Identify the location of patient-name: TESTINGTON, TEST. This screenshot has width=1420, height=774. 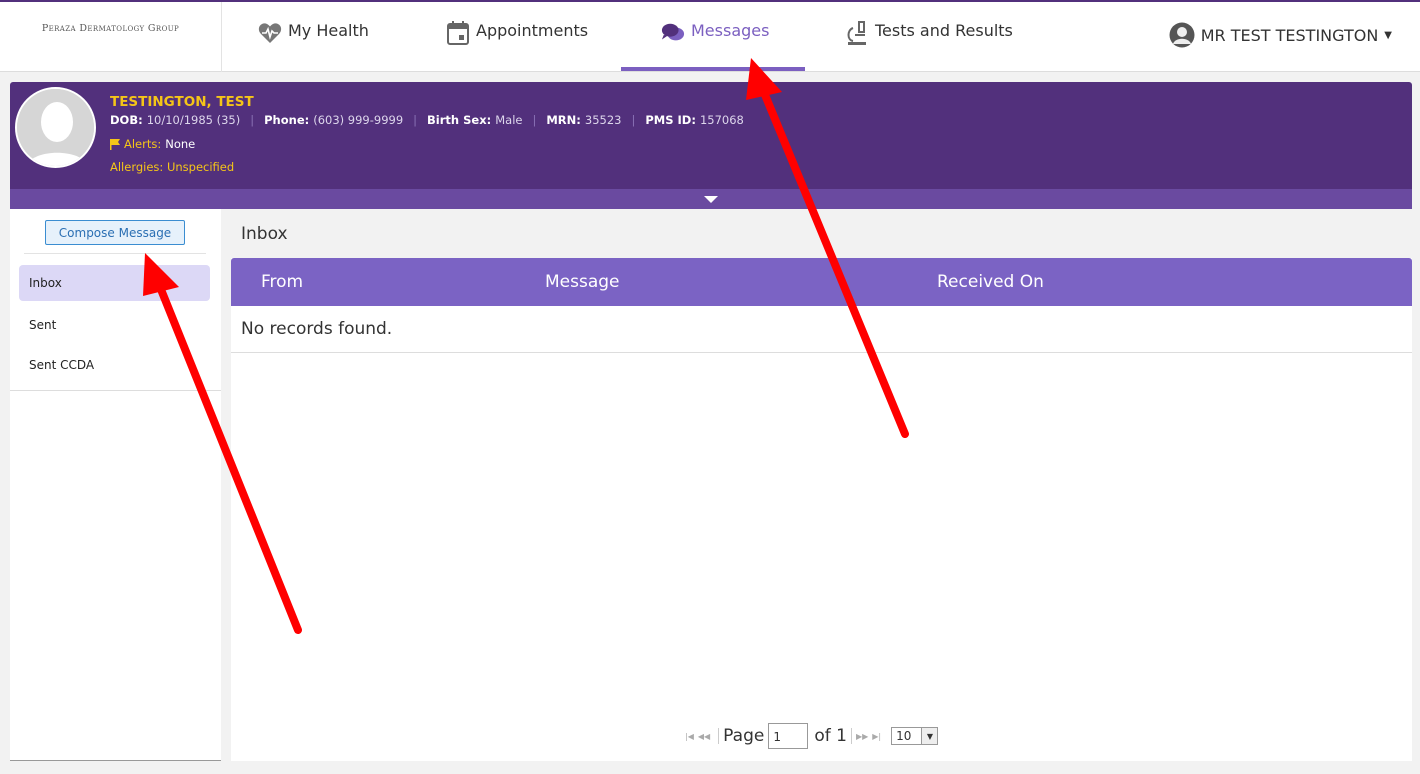
(182, 102).